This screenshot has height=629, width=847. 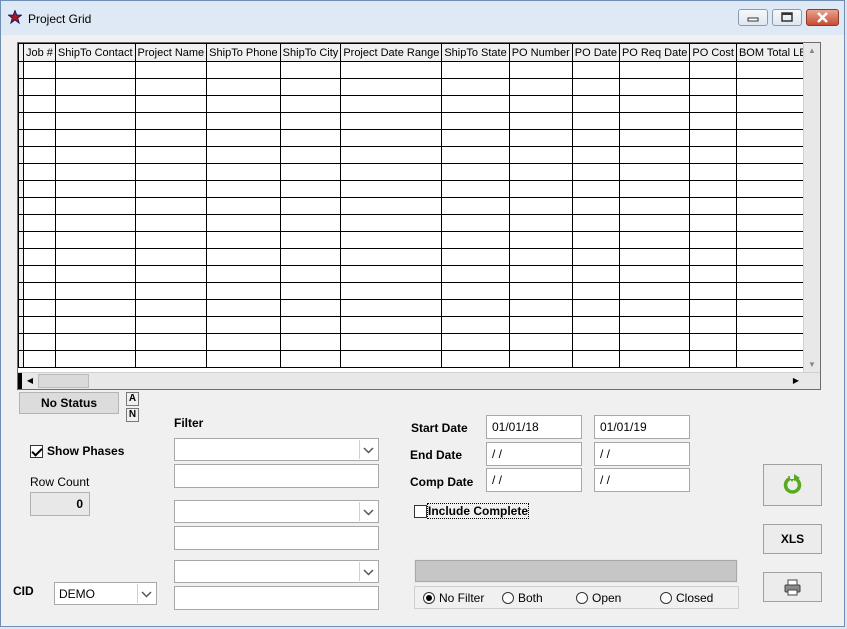 I want to click on end-date-to-input: / /, so click(x=642, y=454).